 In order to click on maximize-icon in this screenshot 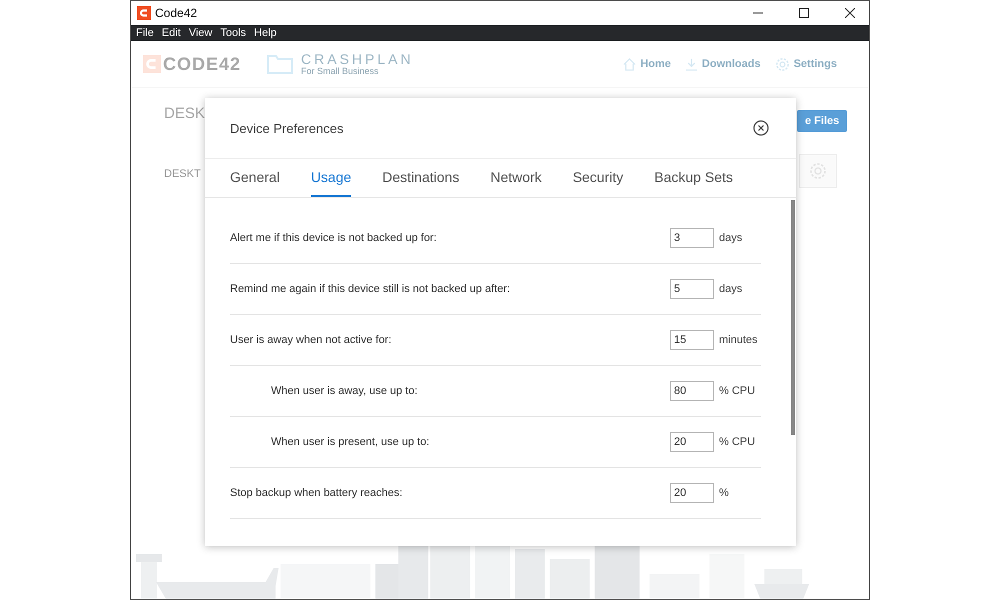, I will do `click(804, 13)`.